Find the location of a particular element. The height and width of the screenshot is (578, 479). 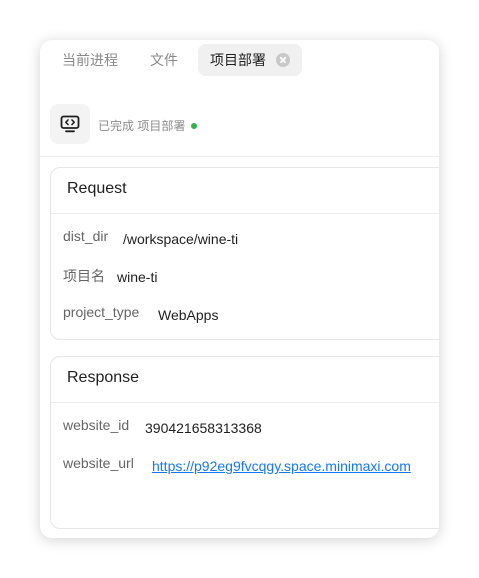

close-icon is located at coordinates (283, 60).